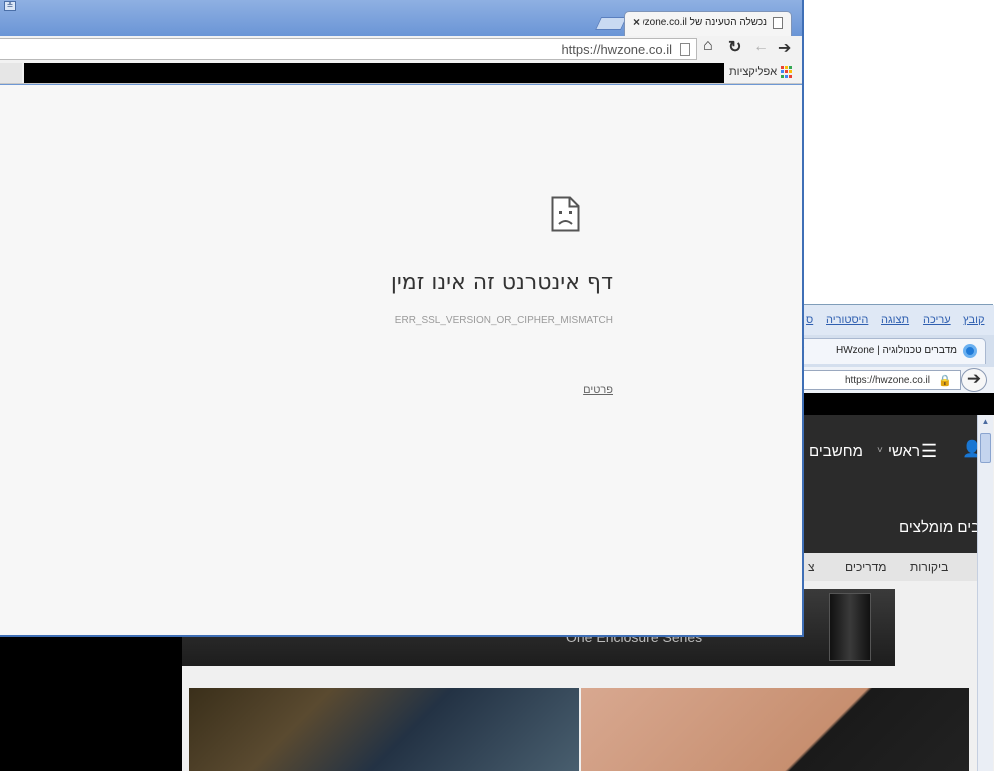 This screenshot has height=771, width=1000. What do you see at coordinates (945, 380) in the screenshot?
I see `lock-warning-icon: 🔒` at bounding box center [945, 380].